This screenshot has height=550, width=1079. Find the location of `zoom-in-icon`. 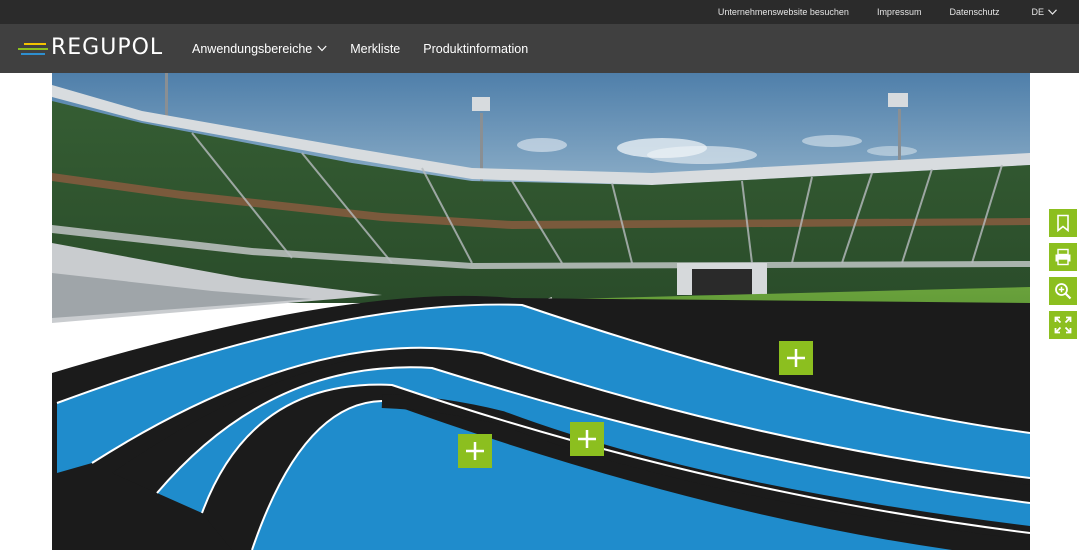

zoom-in-icon is located at coordinates (1063, 291).